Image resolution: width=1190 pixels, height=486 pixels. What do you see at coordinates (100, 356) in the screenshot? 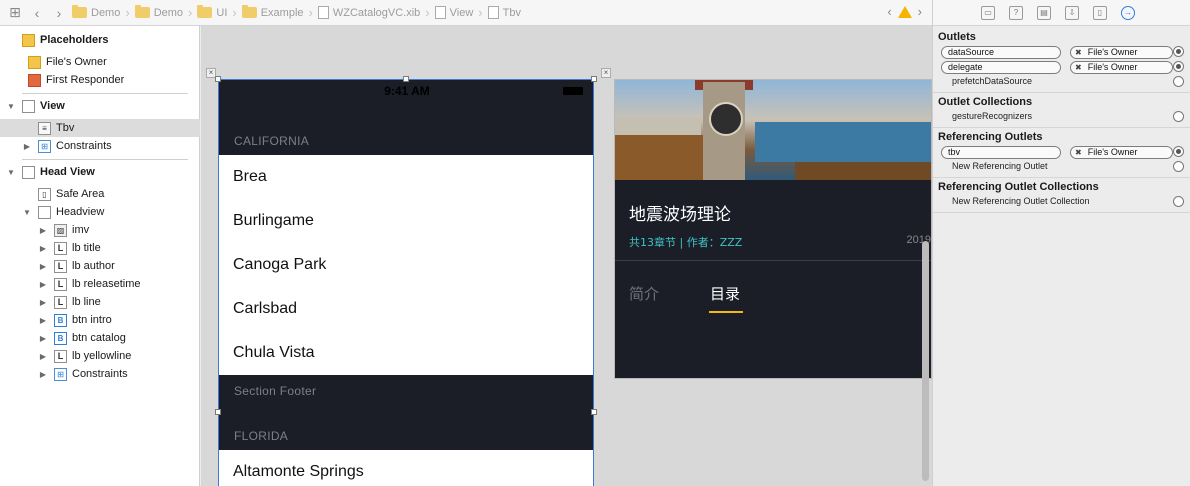
I see `outline-child-lb-yellowline: ▶ Llb yellowline` at bounding box center [100, 356].